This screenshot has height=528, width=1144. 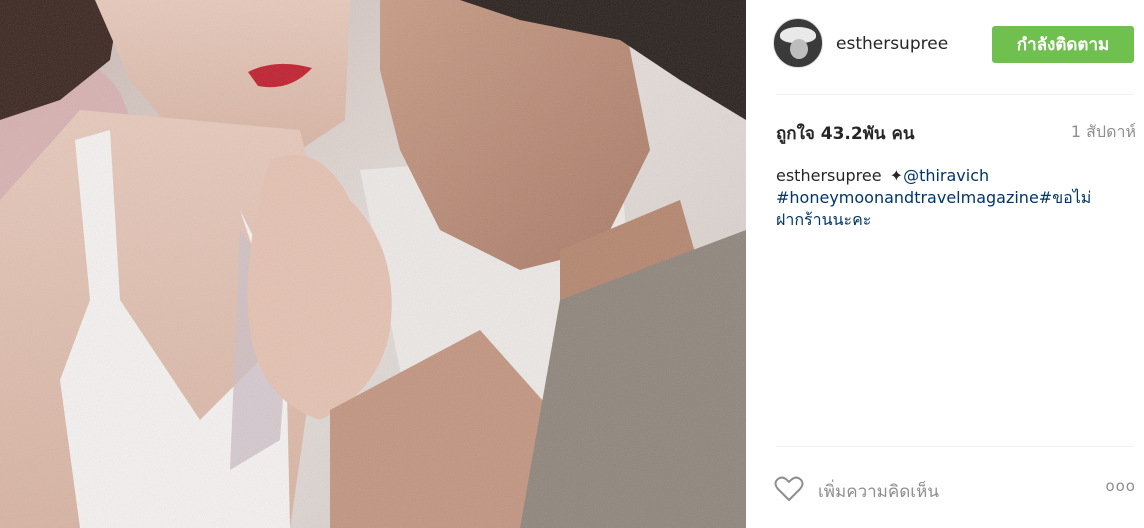 I want to click on username-link: esthersupree, so click(x=892, y=44).